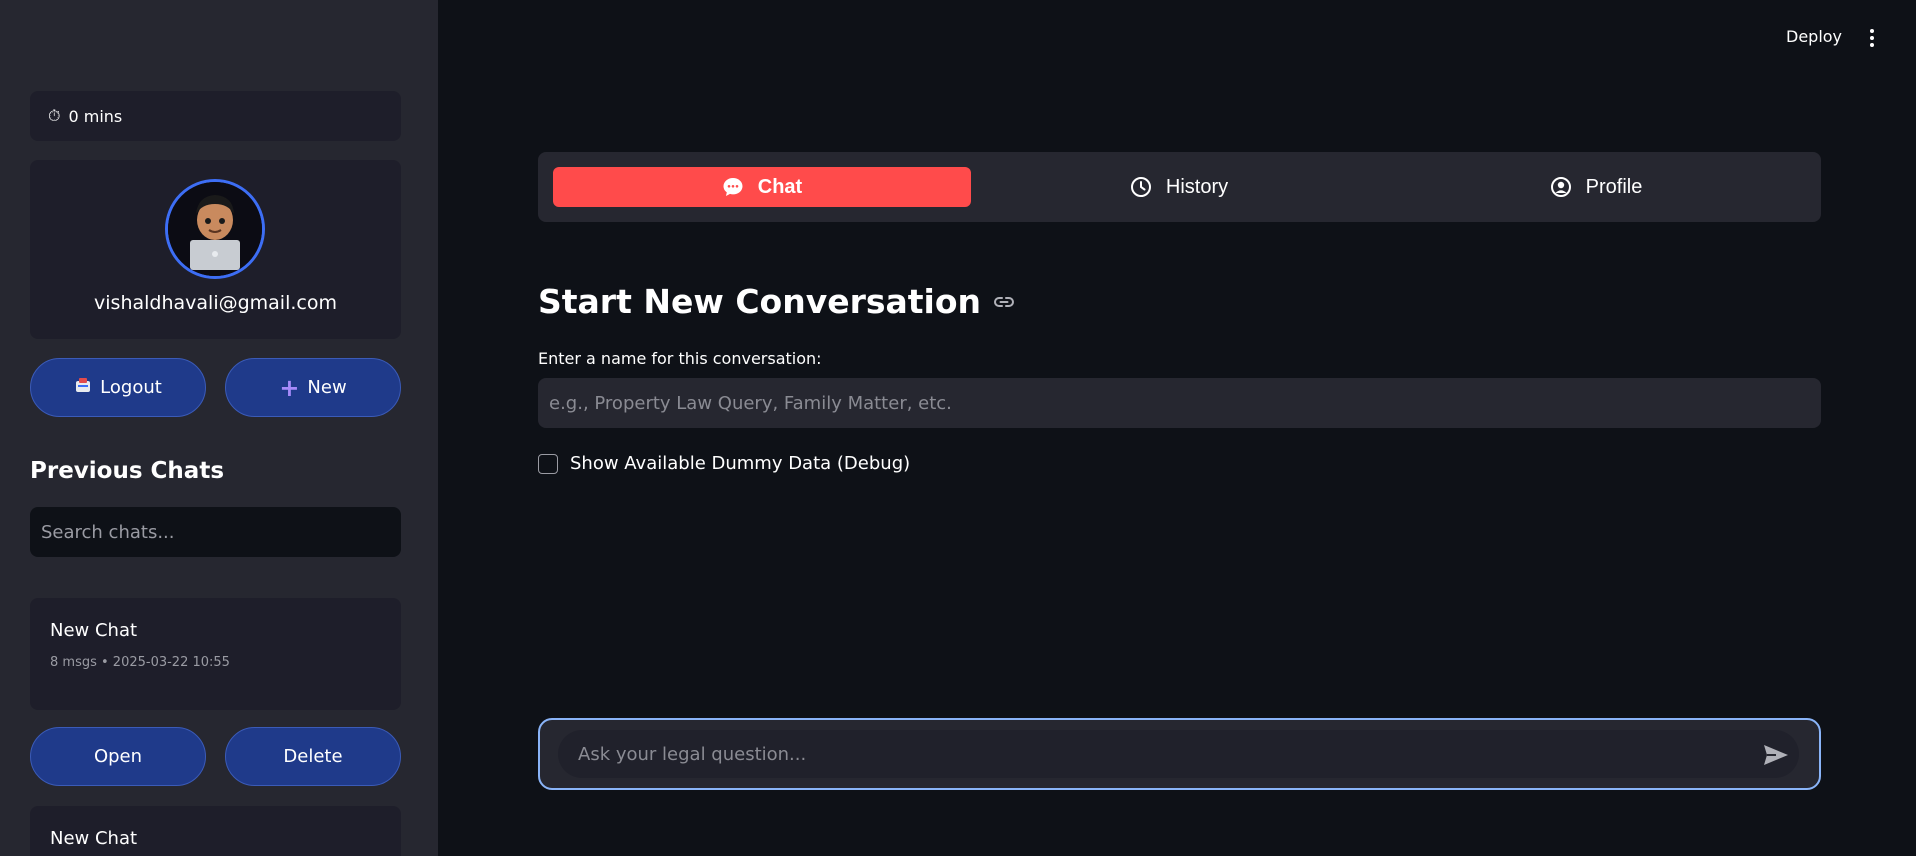 This screenshot has width=1916, height=856. I want to click on tab-history: History, so click(1179, 187).